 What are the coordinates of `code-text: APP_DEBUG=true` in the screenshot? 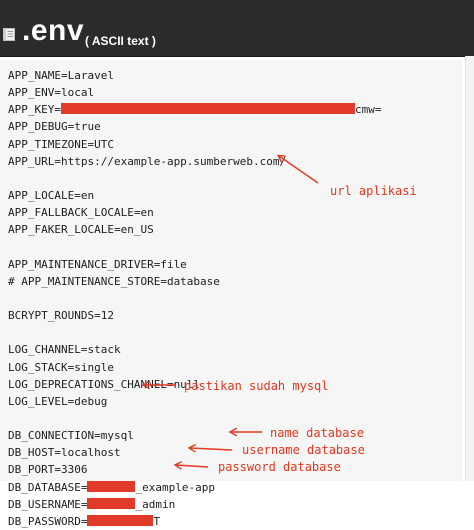 It's located at (54, 127).